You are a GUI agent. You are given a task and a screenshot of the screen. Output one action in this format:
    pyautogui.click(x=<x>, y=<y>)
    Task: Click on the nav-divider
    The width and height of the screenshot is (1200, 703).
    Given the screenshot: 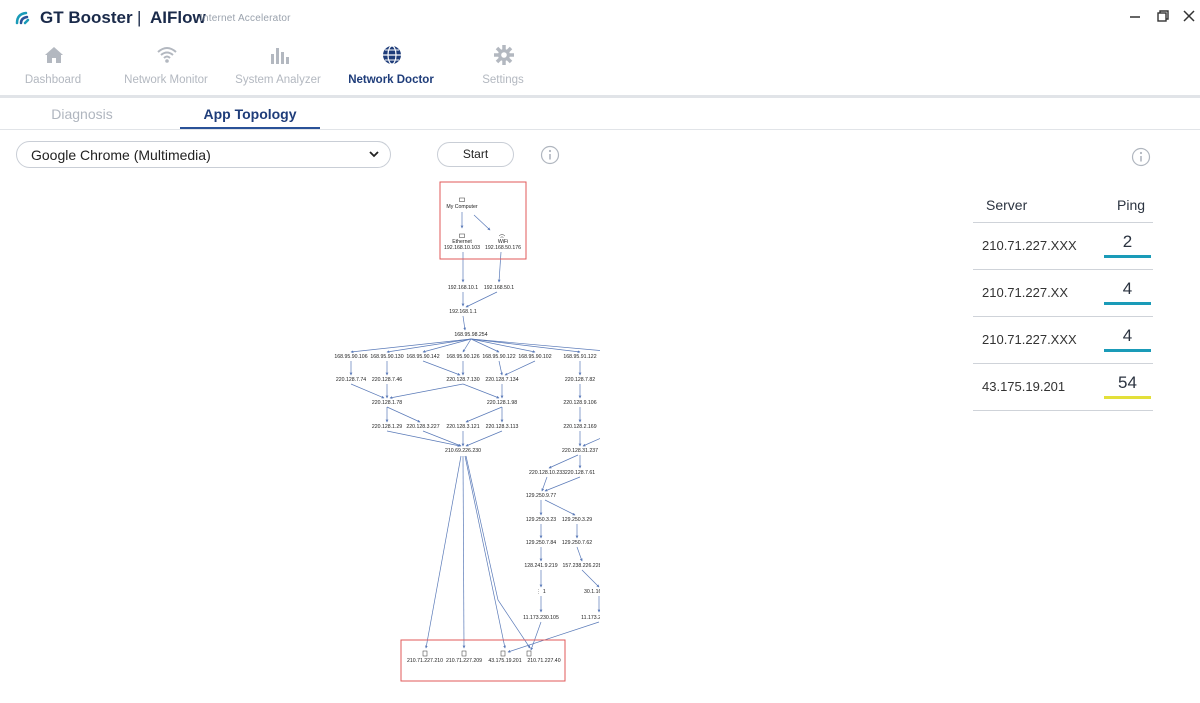 What is the action you would take?
    pyautogui.click(x=600, y=96)
    